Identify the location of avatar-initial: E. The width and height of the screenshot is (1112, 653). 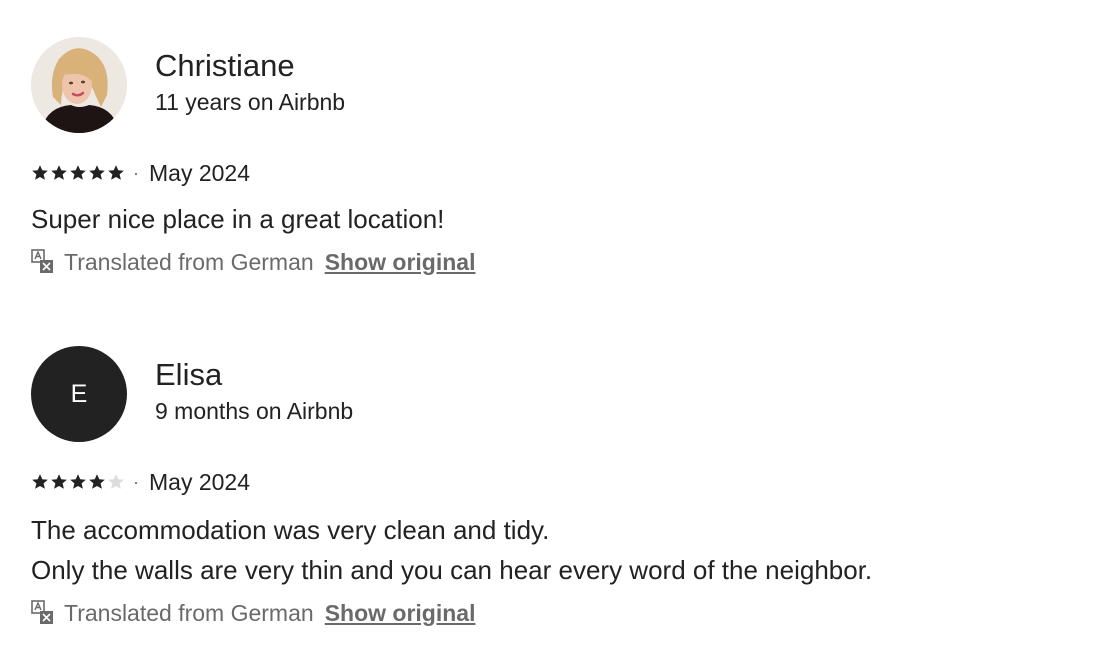
(79, 393).